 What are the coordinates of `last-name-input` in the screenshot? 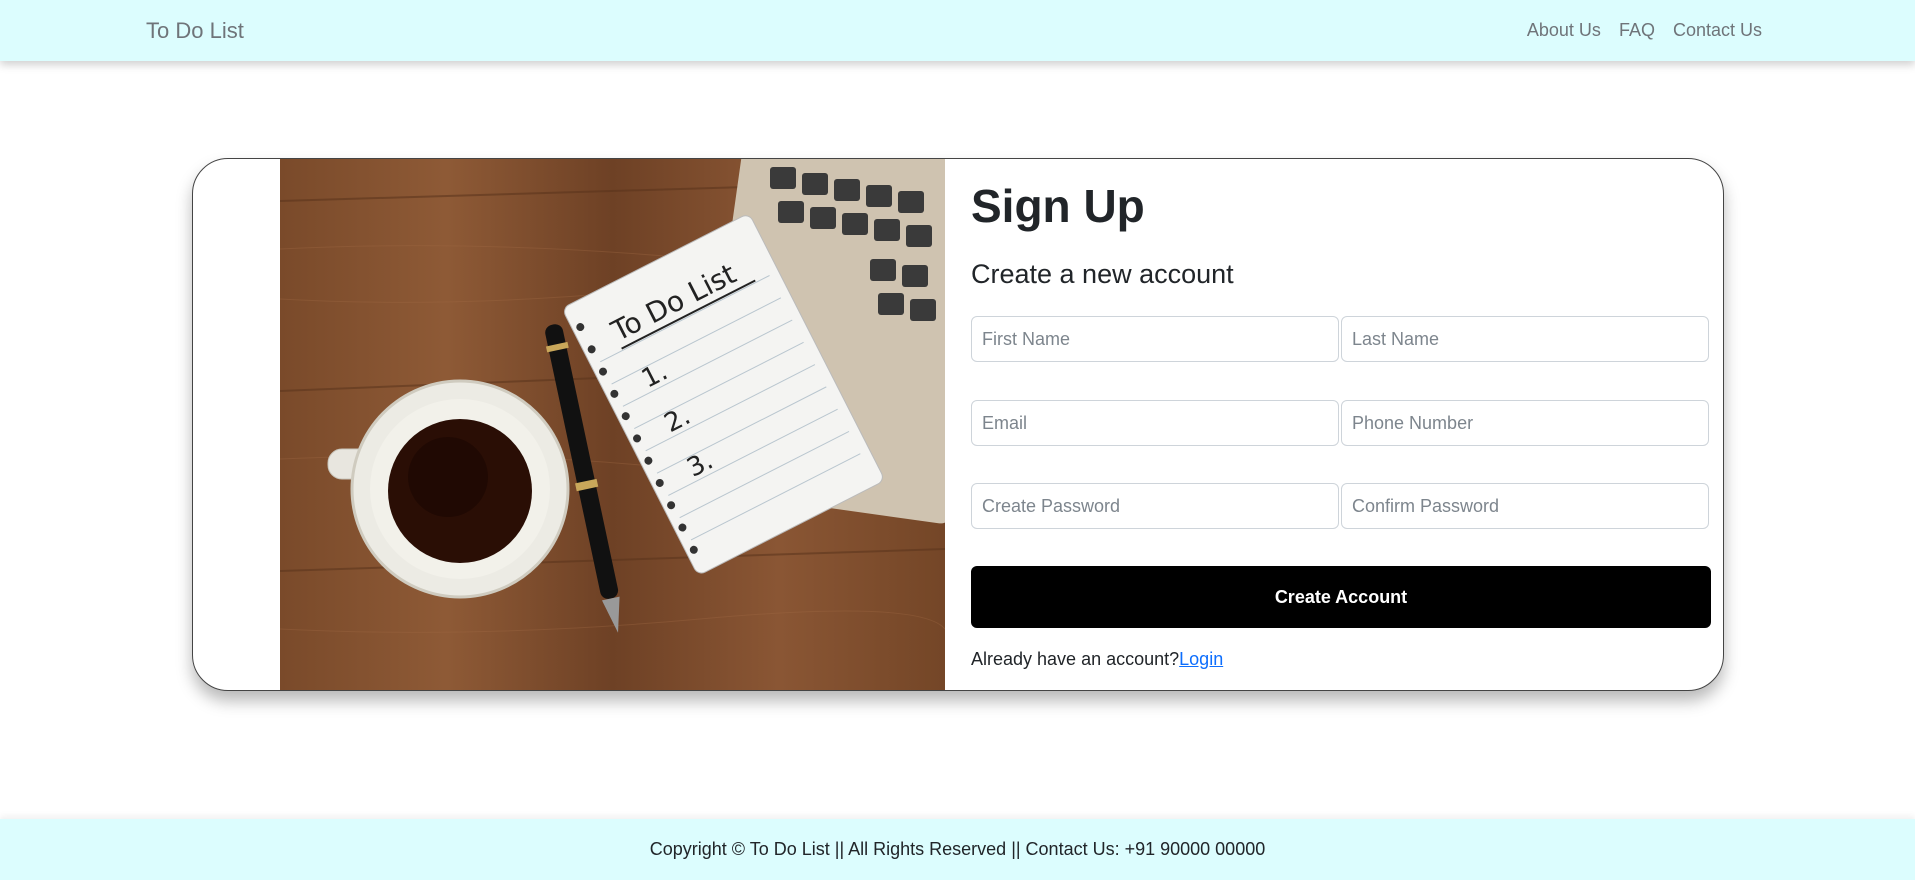 It's located at (1525, 339).